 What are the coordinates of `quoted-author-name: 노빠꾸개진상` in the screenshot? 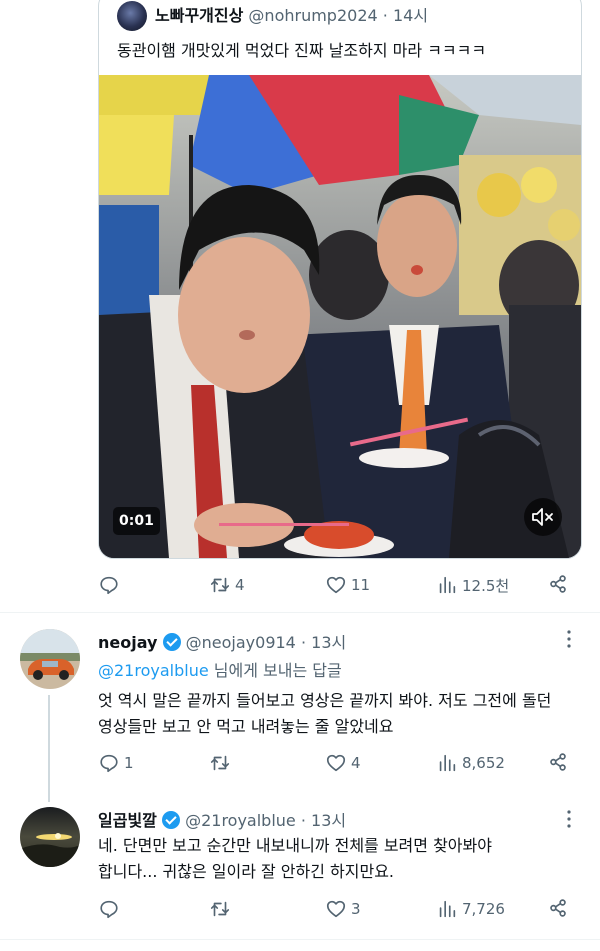 It's located at (199, 15).